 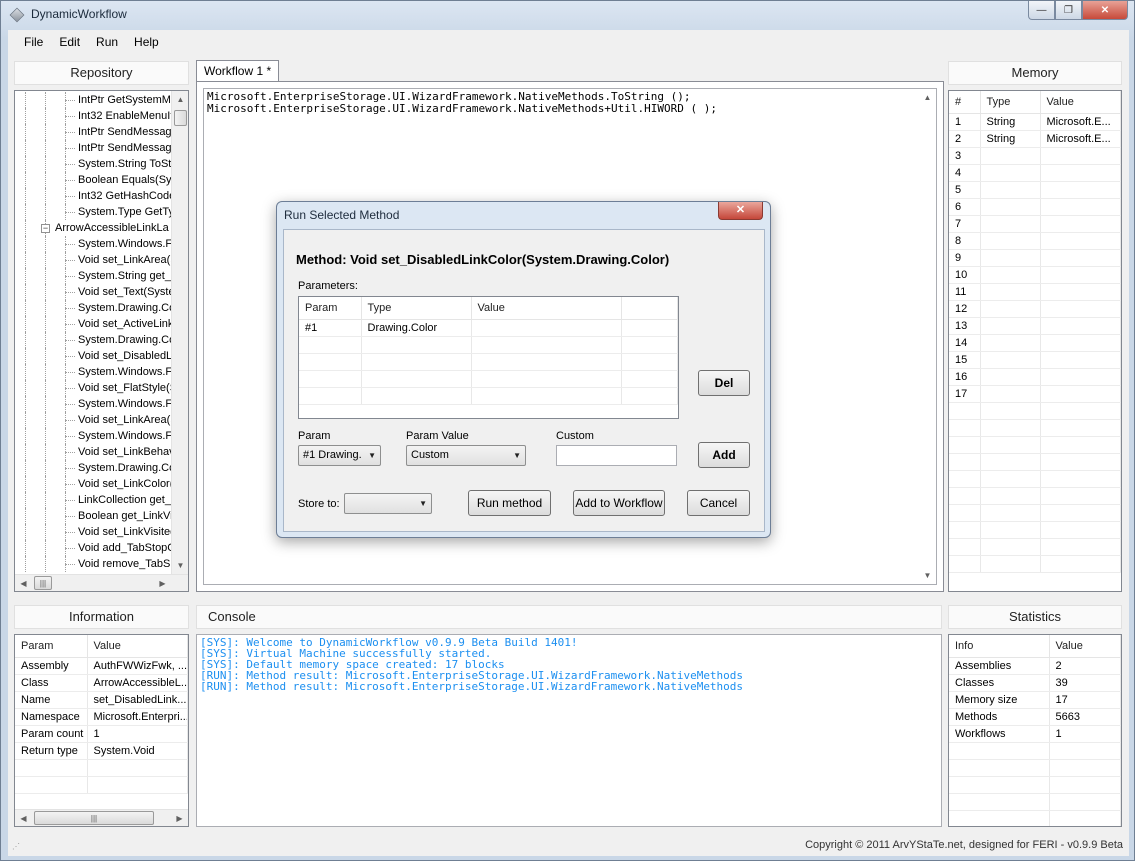 What do you see at coordinates (238, 71) in the screenshot?
I see `tab-workflow-1: Workflow 1 *` at bounding box center [238, 71].